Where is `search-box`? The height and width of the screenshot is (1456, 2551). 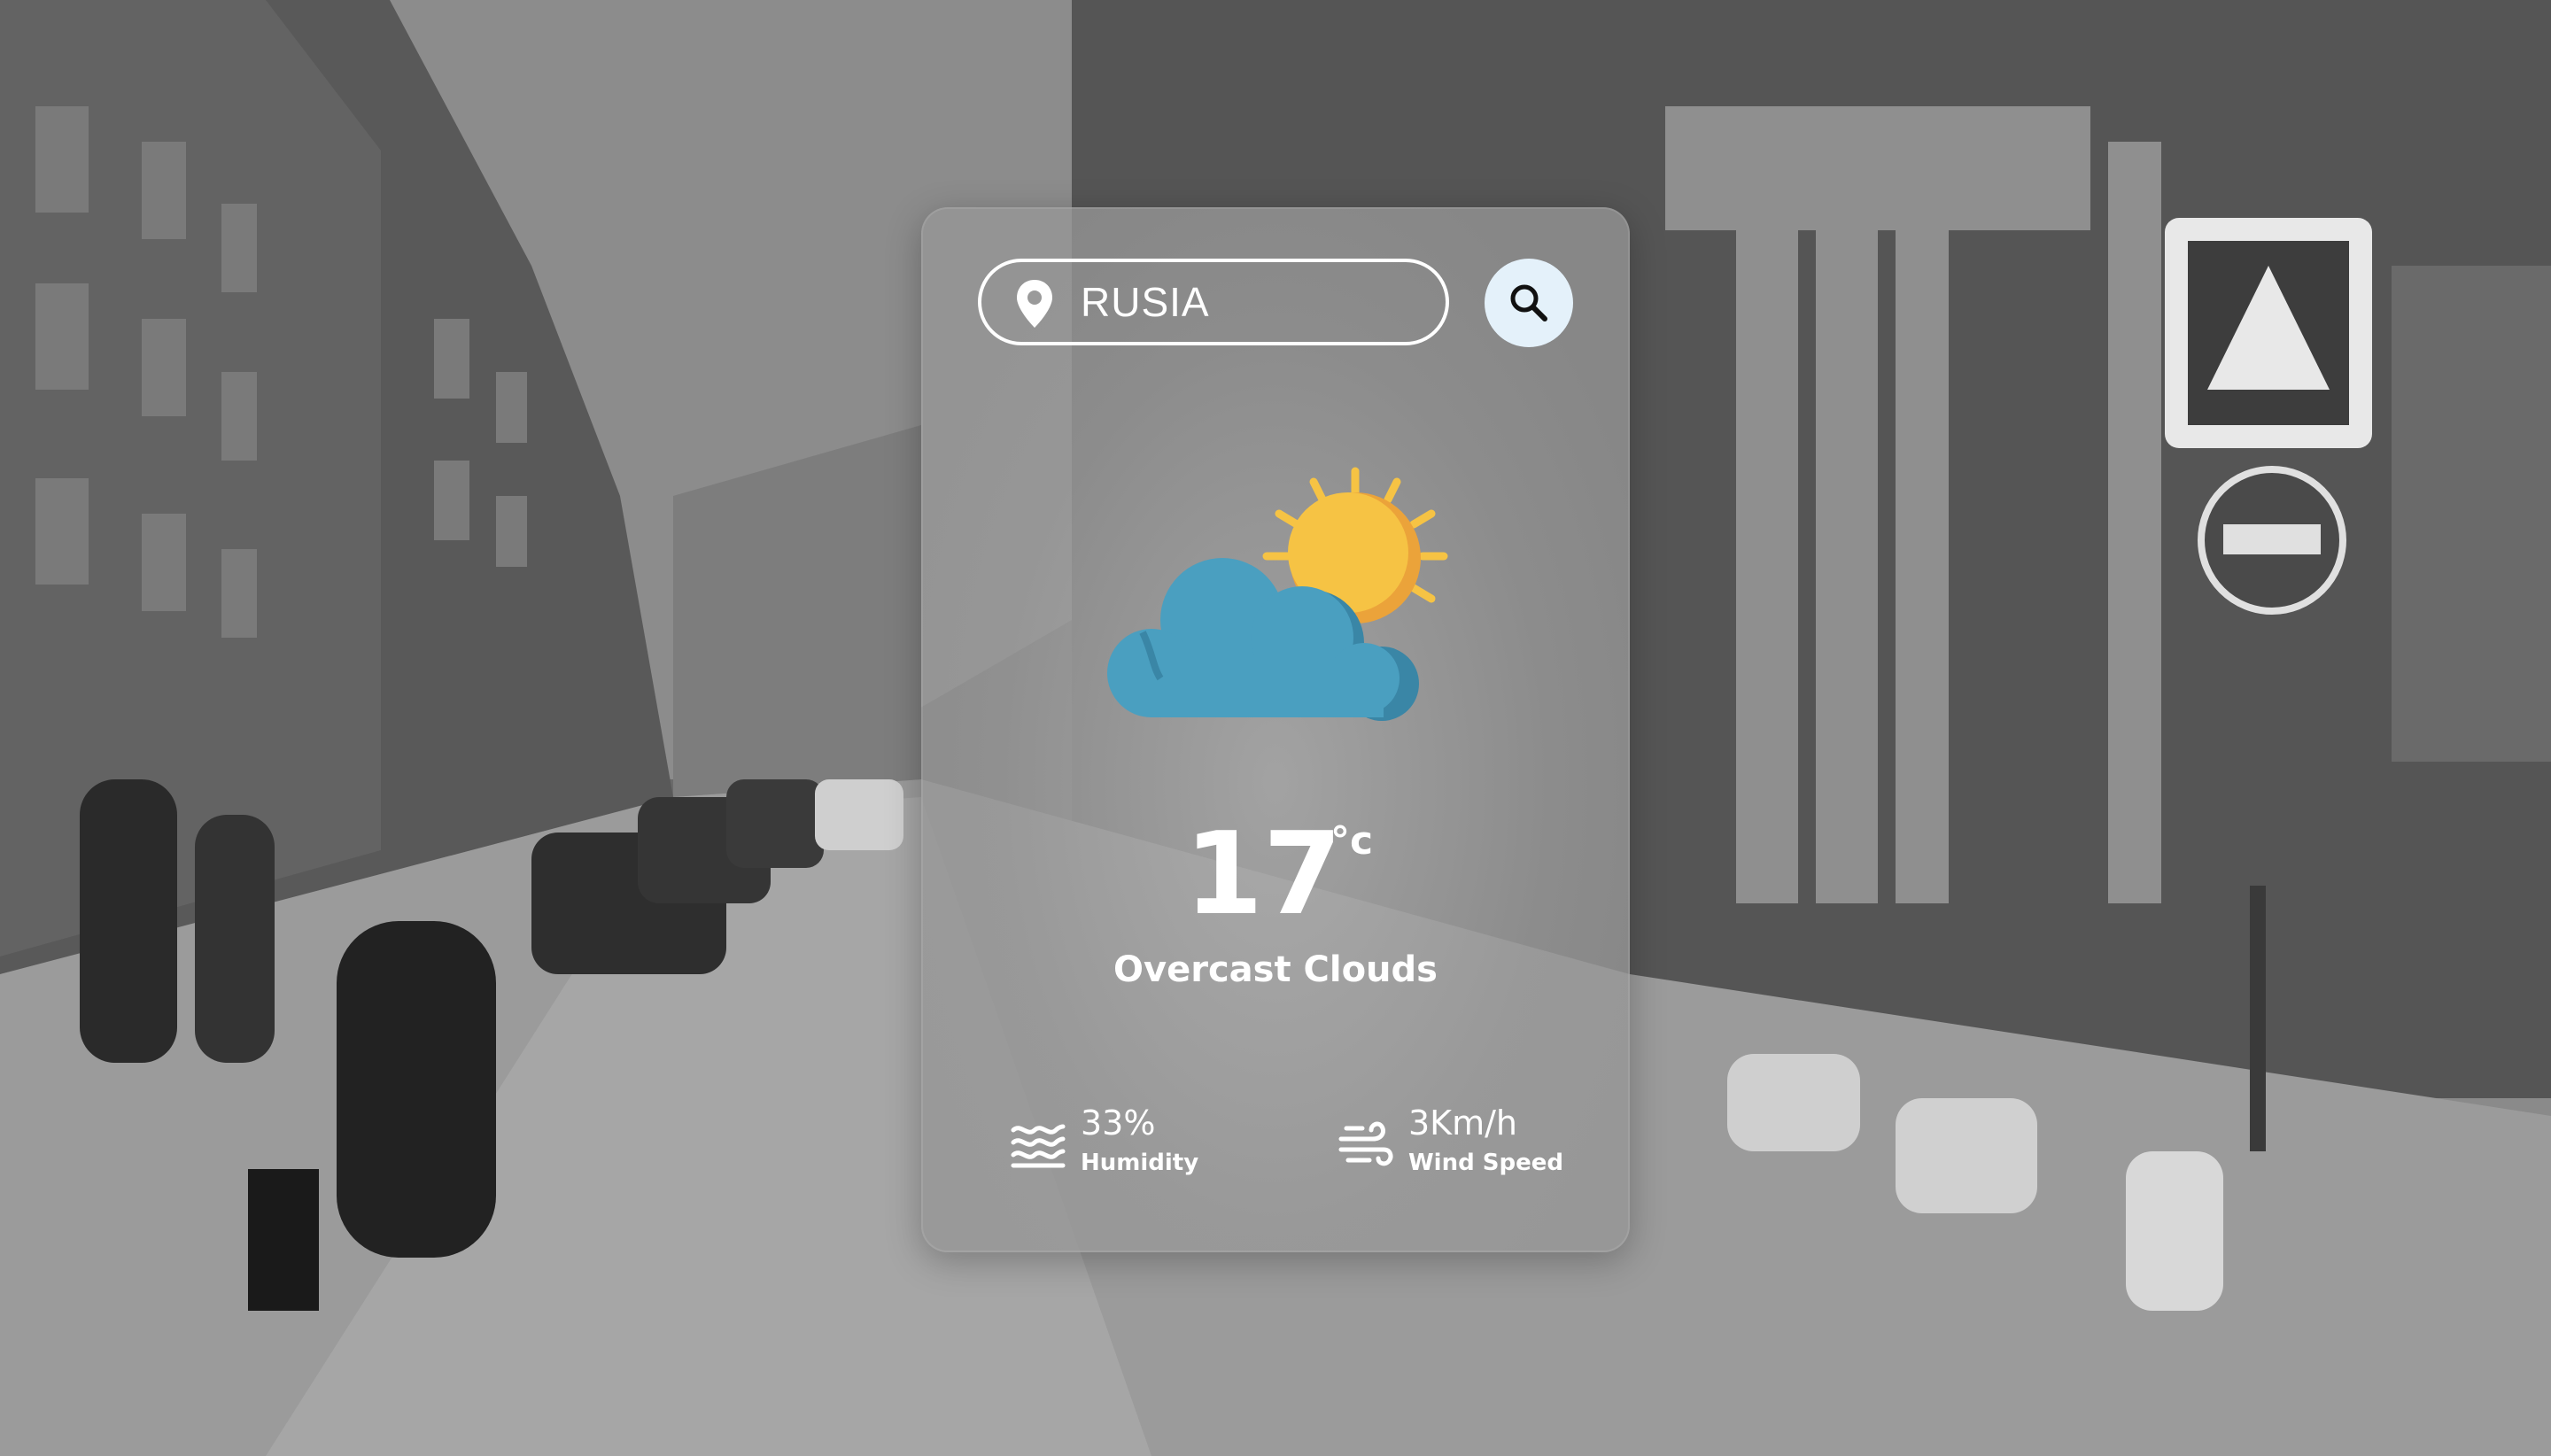
search-box is located at coordinates (1214, 302).